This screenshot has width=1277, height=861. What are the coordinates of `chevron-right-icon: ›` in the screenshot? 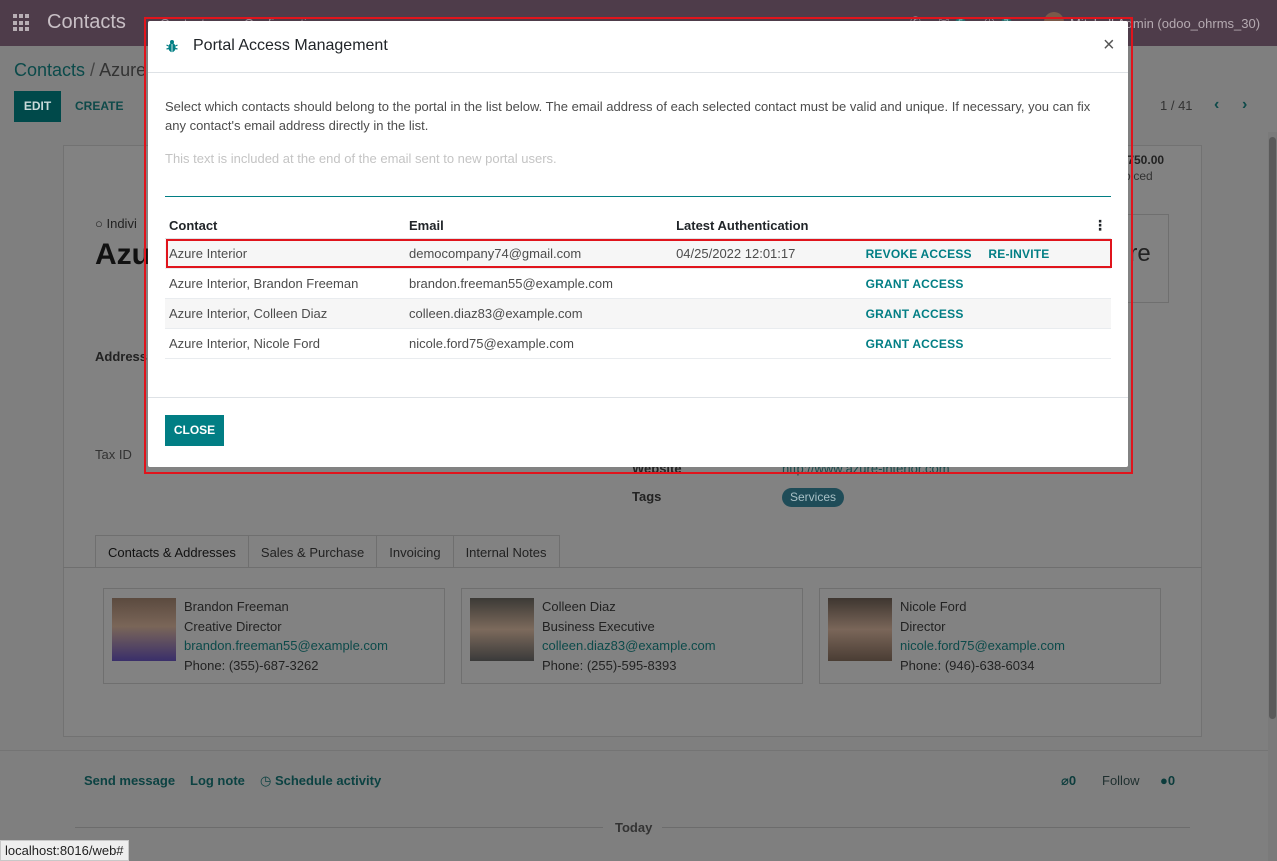 It's located at (1244, 105).